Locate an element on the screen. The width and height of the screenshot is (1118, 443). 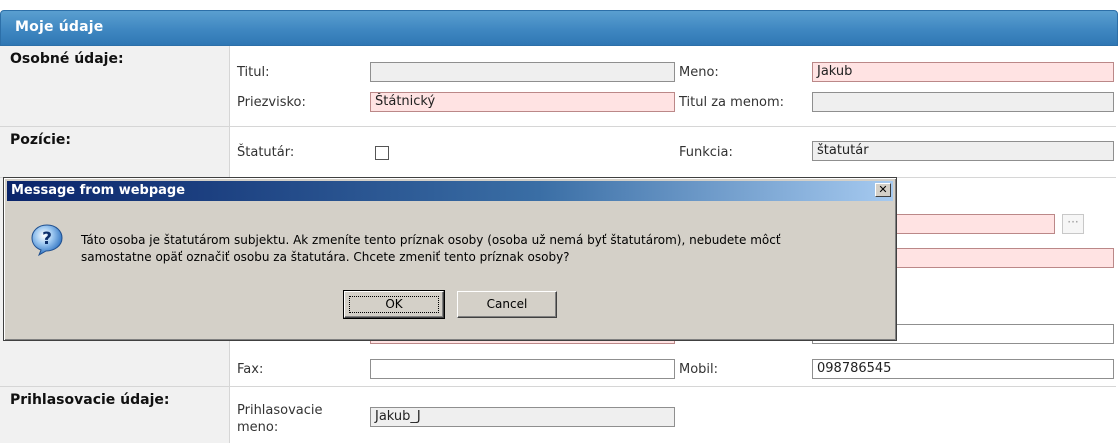
statutar-checkbox is located at coordinates (382, 153).